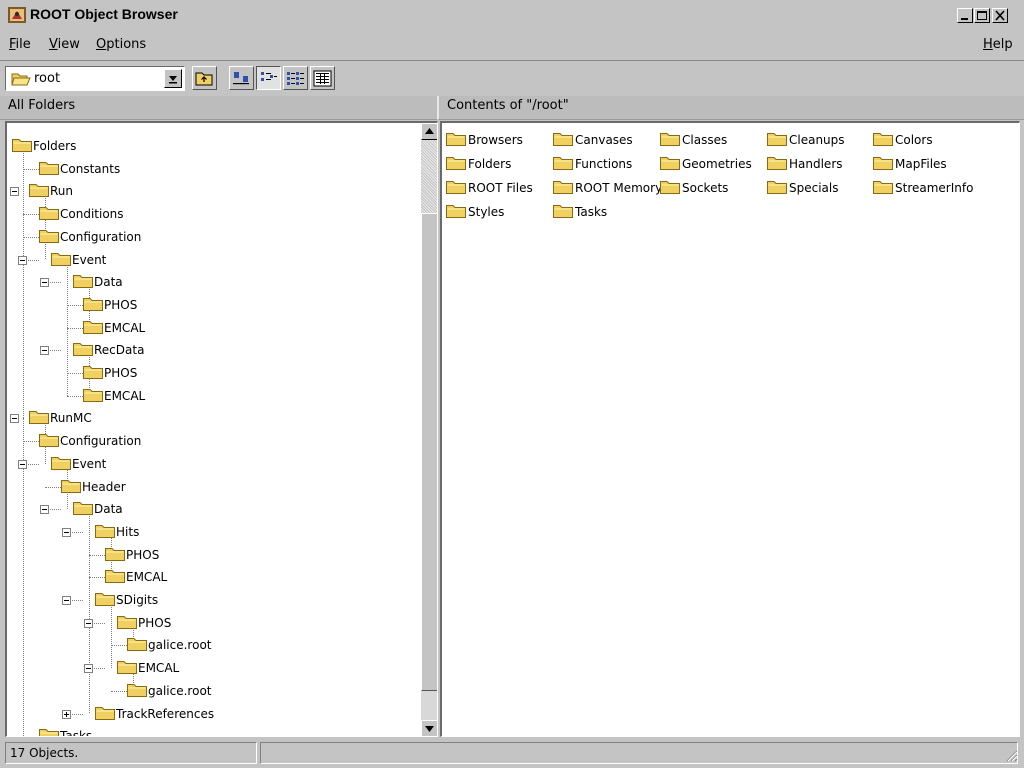 This screenshot has width=1024, height=768. I want to click on root-app-icon, so click(17, 15).